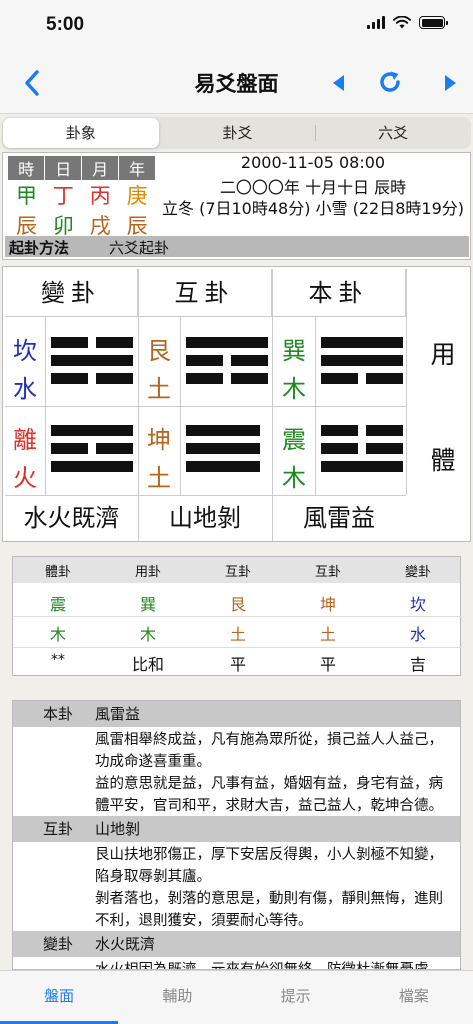  I want to click on changed-upper-lines, so click(92, 360).